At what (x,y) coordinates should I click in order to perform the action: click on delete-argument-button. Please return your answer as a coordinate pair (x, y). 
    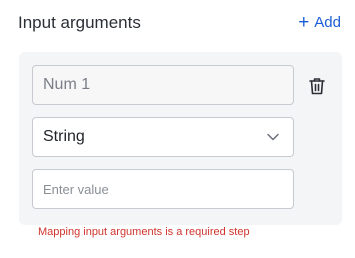
    Looking at the image, I should click on (317, 86).